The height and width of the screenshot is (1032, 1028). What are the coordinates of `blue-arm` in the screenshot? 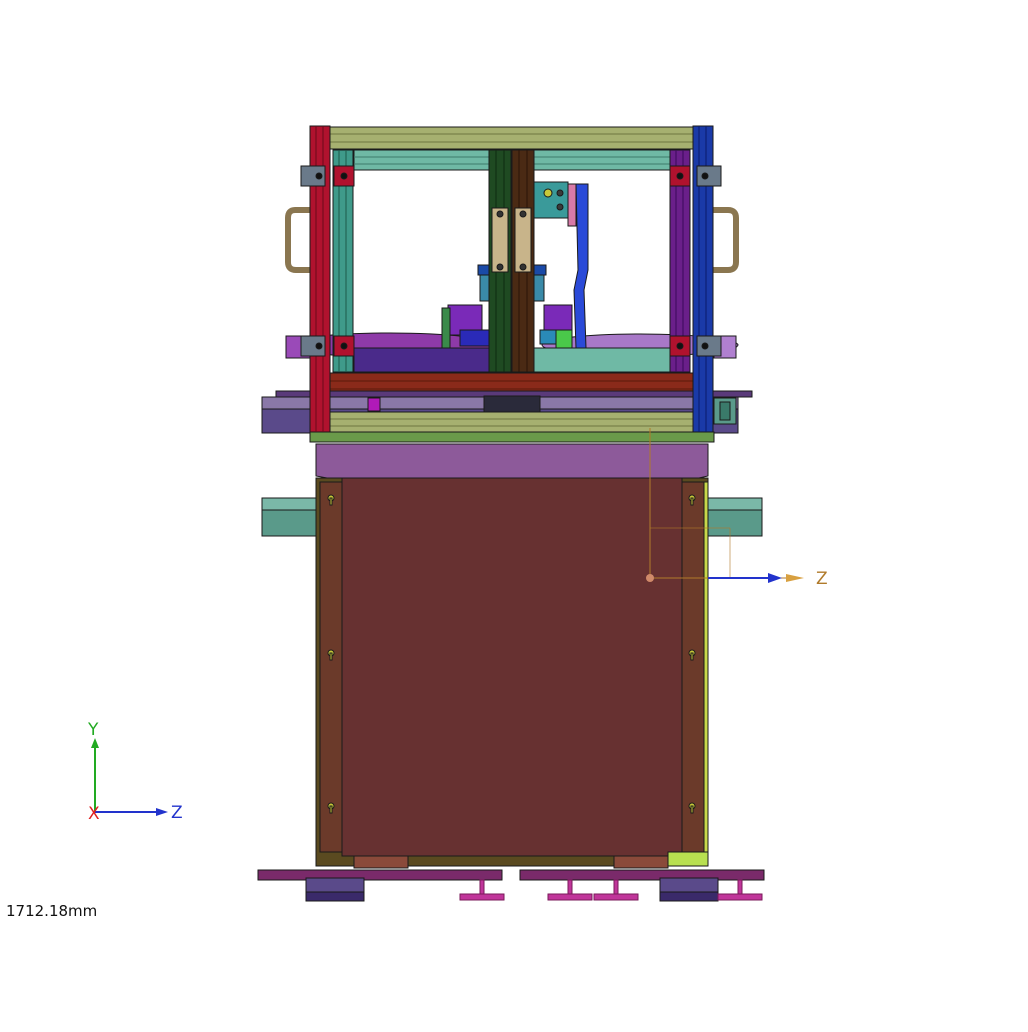 It's located at (581, 266).